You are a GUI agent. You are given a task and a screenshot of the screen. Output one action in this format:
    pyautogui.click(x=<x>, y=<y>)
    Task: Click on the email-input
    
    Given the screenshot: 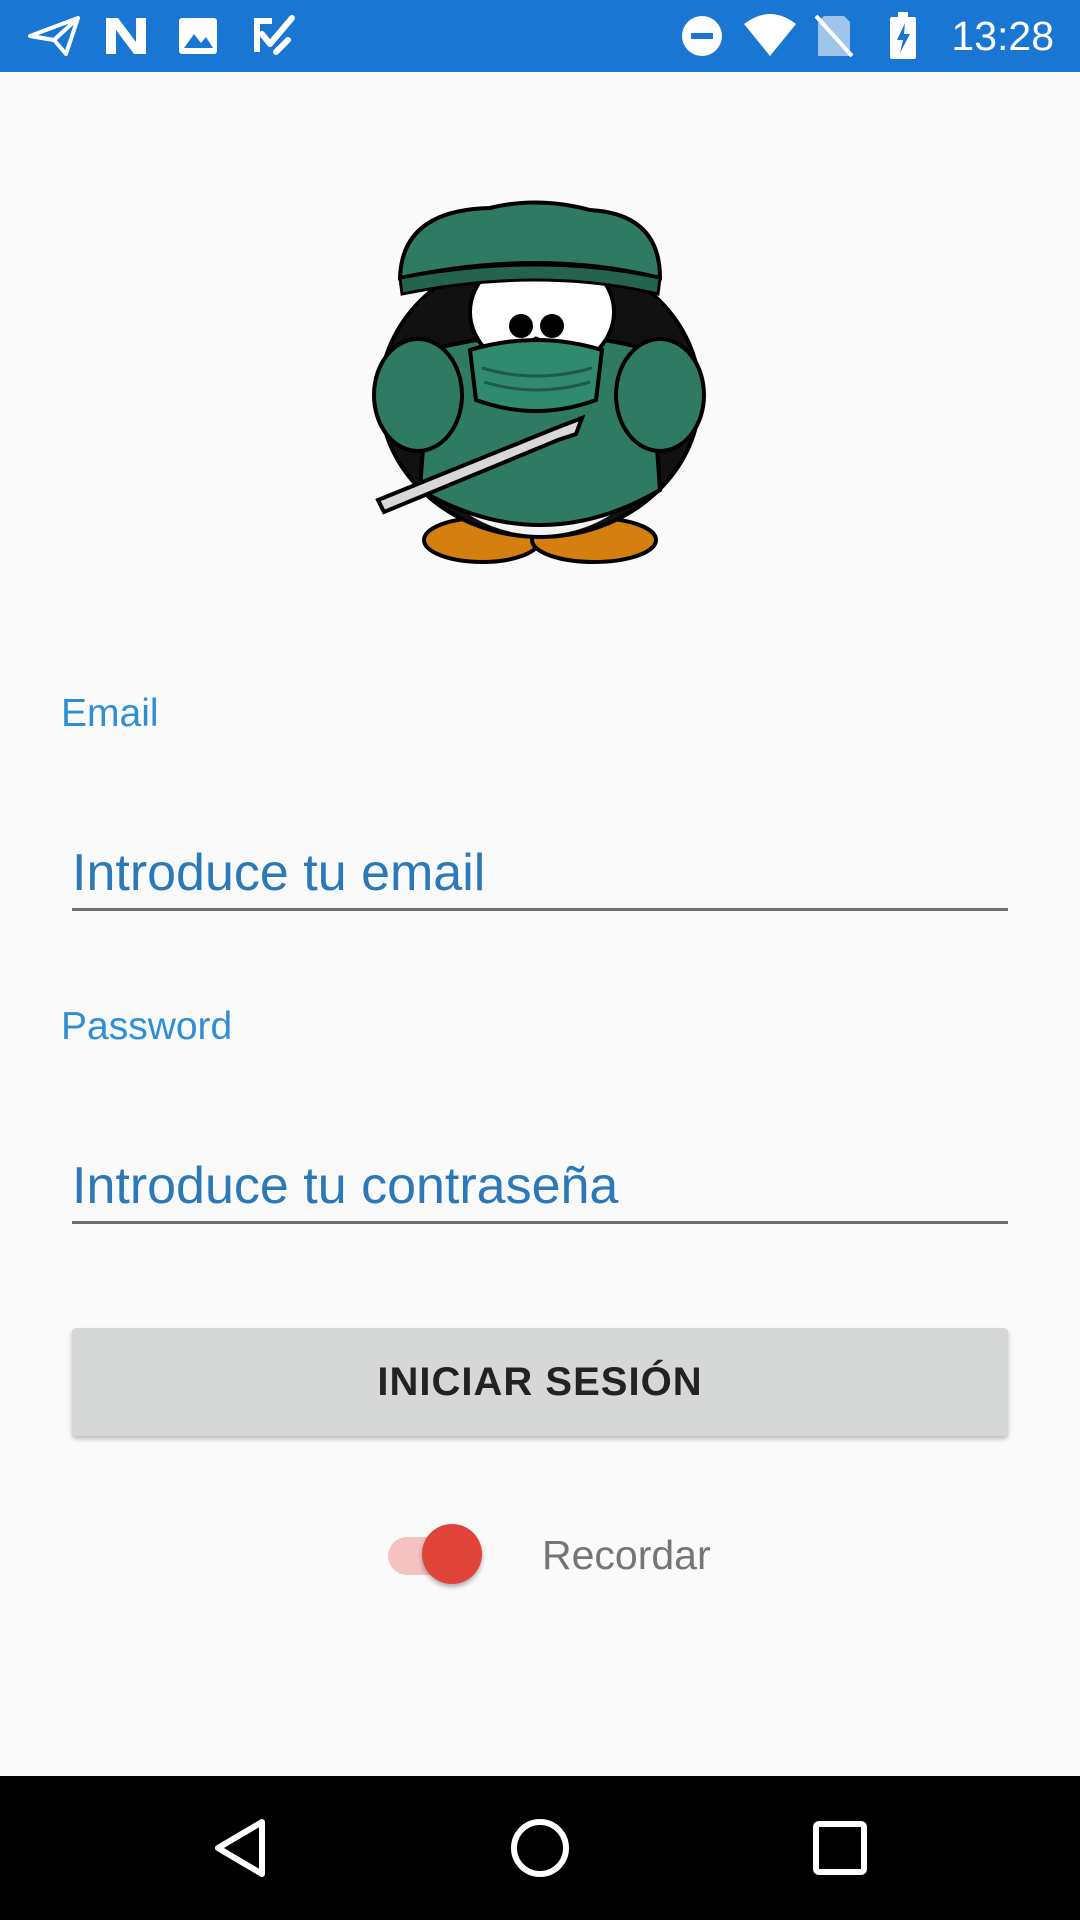 What is the action you would take?
    pyautogui.click(x=540, y=874)
    